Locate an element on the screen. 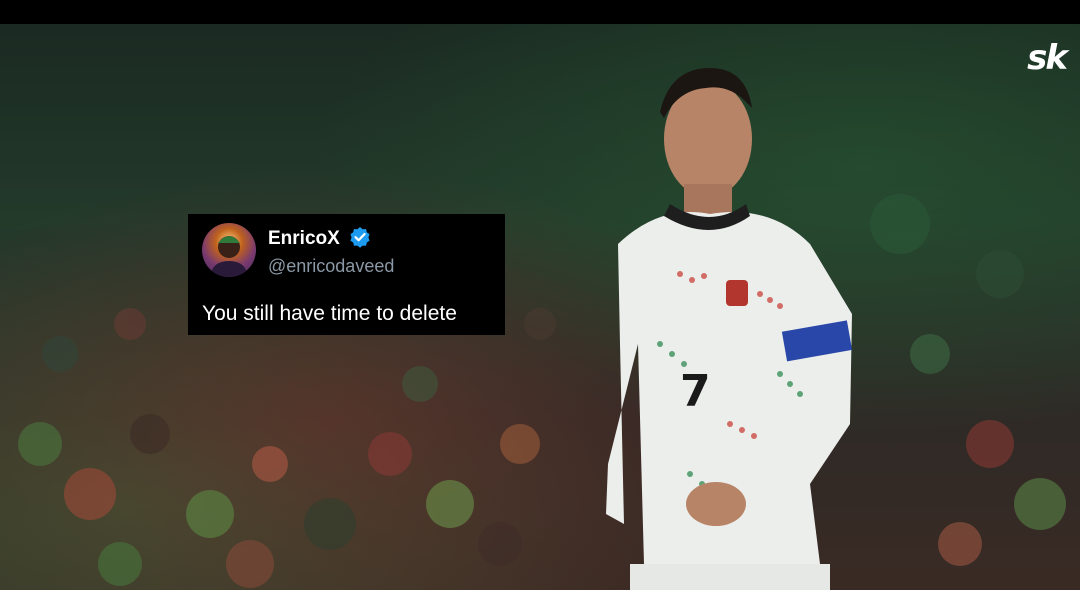  avatar is located at coordinates (229, 250).